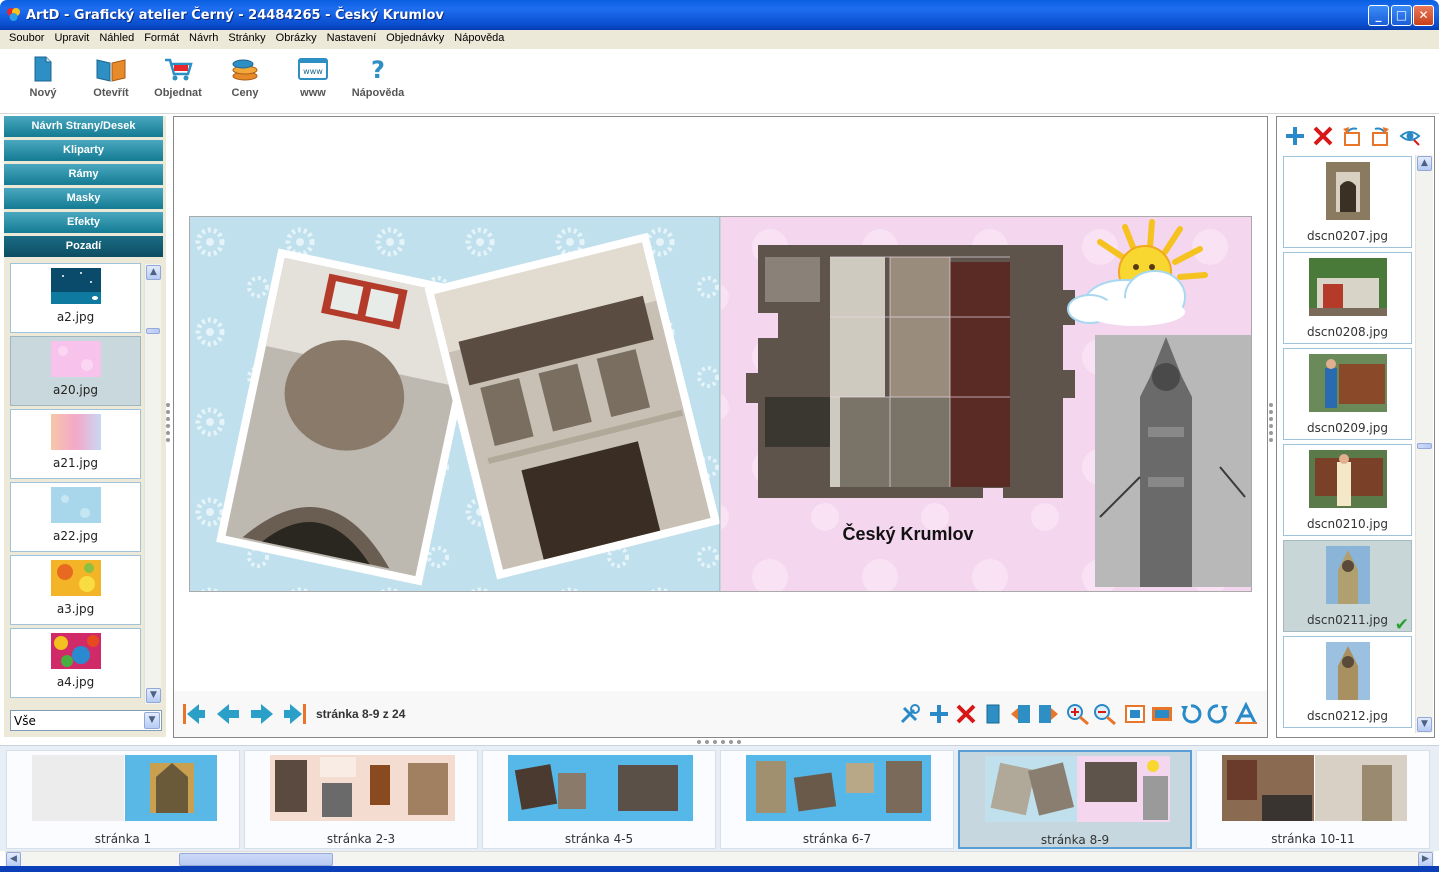 This screenshot has height=872, width=1439. Describe the element at coordinates (415, 37) in the screenshot. I see `menu-objednavky: Objednávky` at that location.